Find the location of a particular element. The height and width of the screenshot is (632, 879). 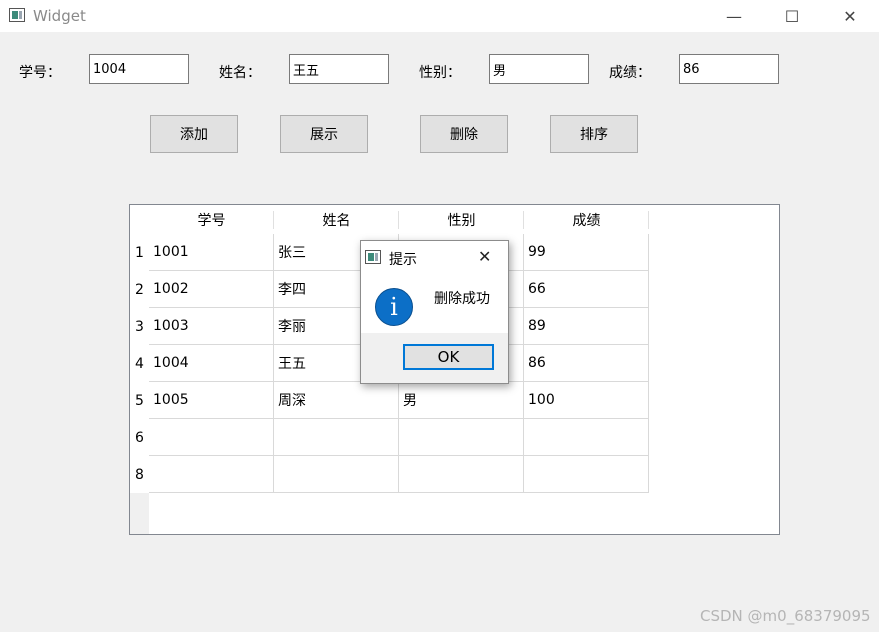

table-cell: 1005 is located at coordinates (211, 400).